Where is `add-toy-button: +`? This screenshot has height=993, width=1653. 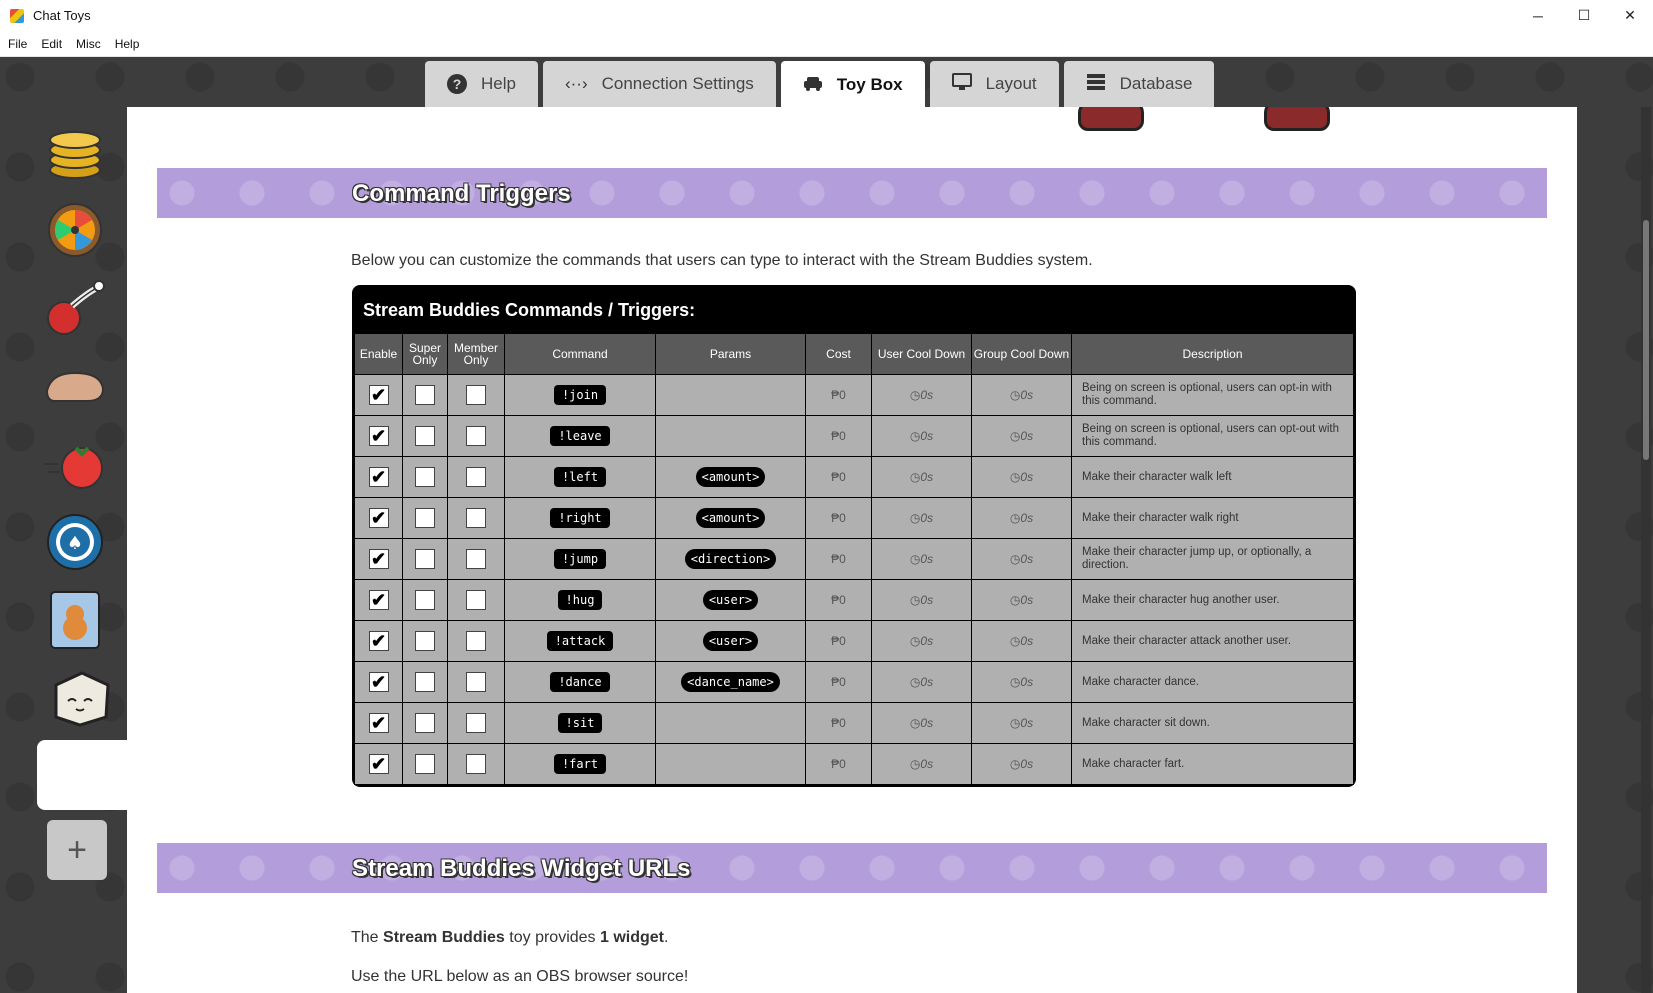
add-toy-button: + is located at coordinates (77, 850).